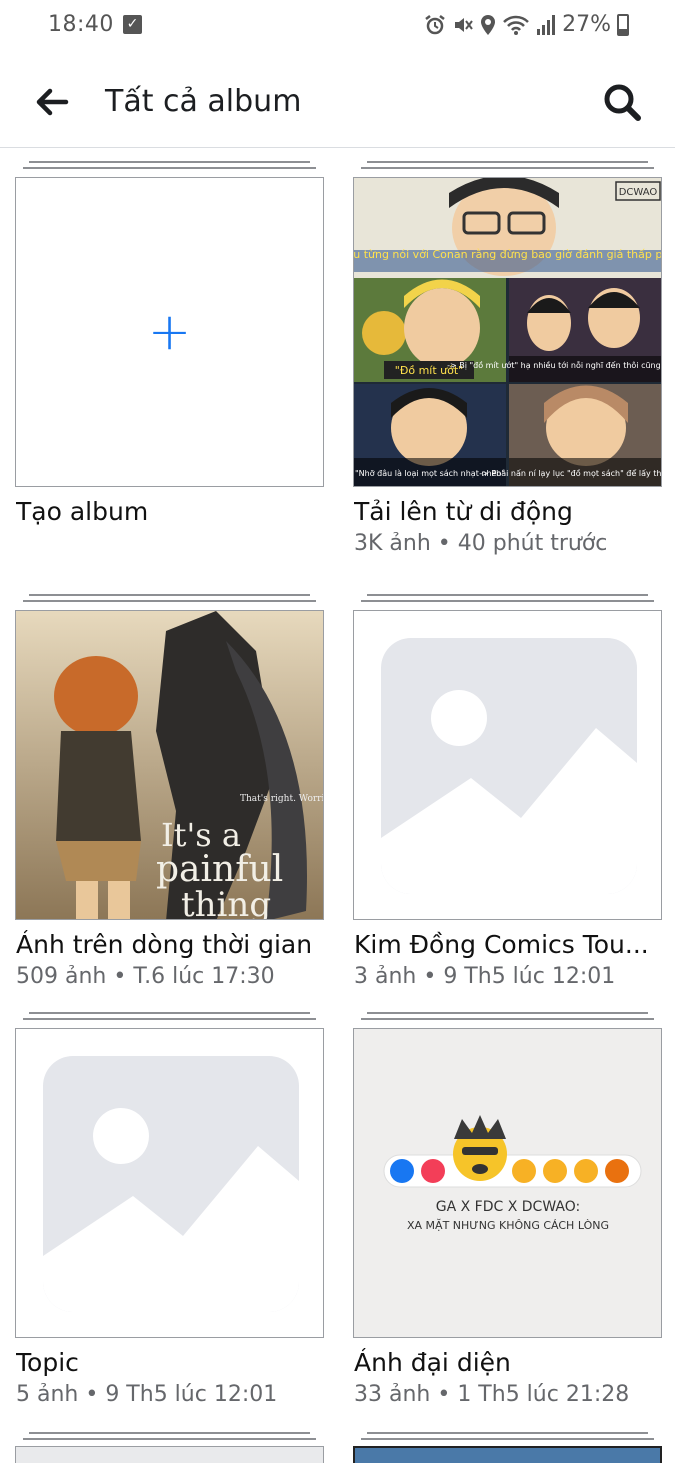  What do you see at coordinates (464, 24) in the screenshot?
I see `mute-icon` at bounding box center [464, 24].